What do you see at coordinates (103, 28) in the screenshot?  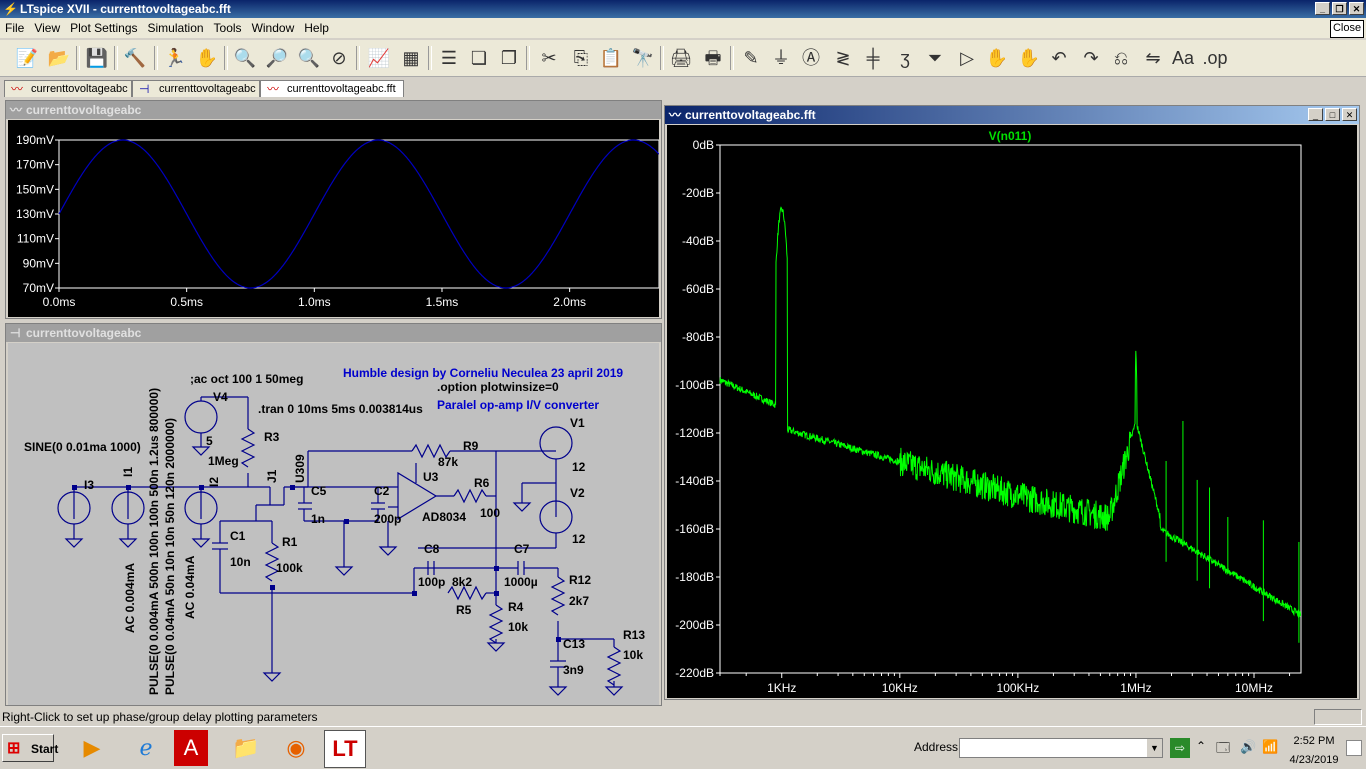 I see `menu-plot-settings: Plot Settings` at bounding box center [103, 28].